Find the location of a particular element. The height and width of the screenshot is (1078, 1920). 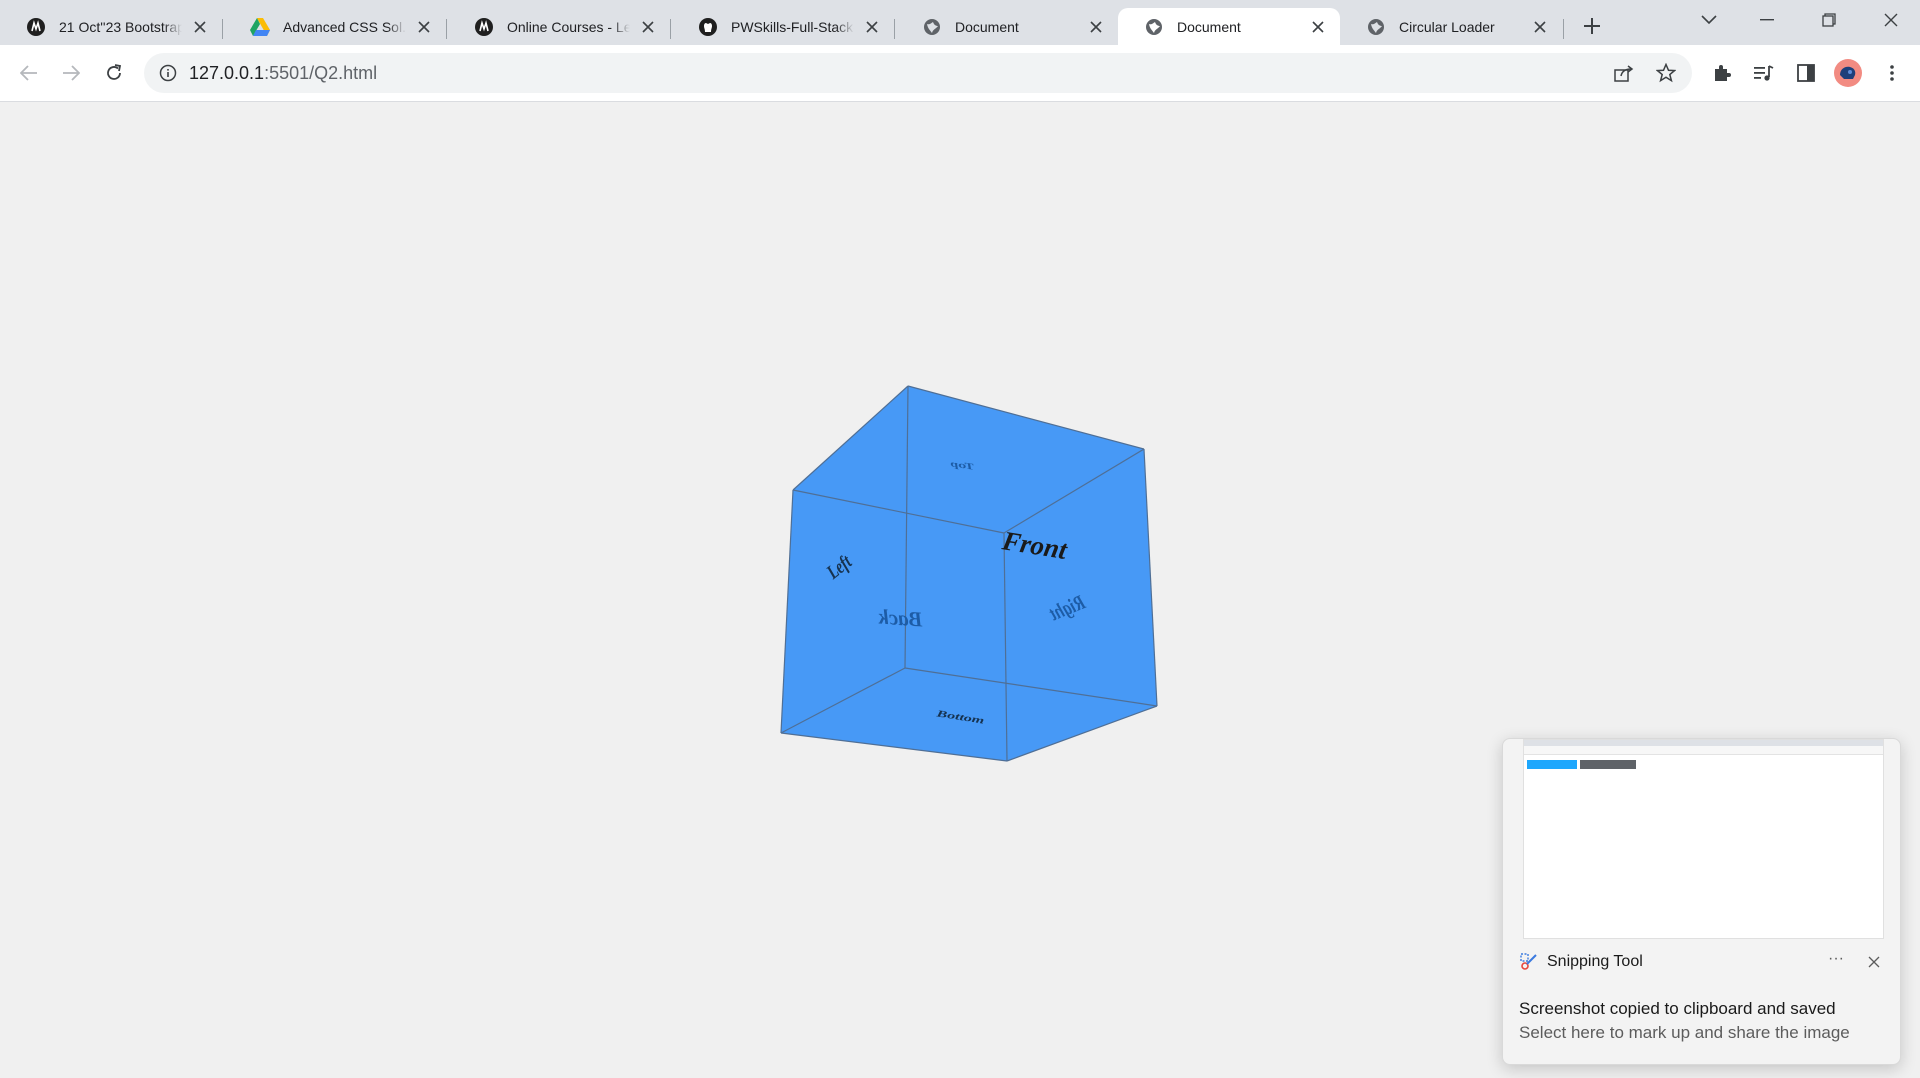

avatar-icon is located at coordinates (1848, 72).